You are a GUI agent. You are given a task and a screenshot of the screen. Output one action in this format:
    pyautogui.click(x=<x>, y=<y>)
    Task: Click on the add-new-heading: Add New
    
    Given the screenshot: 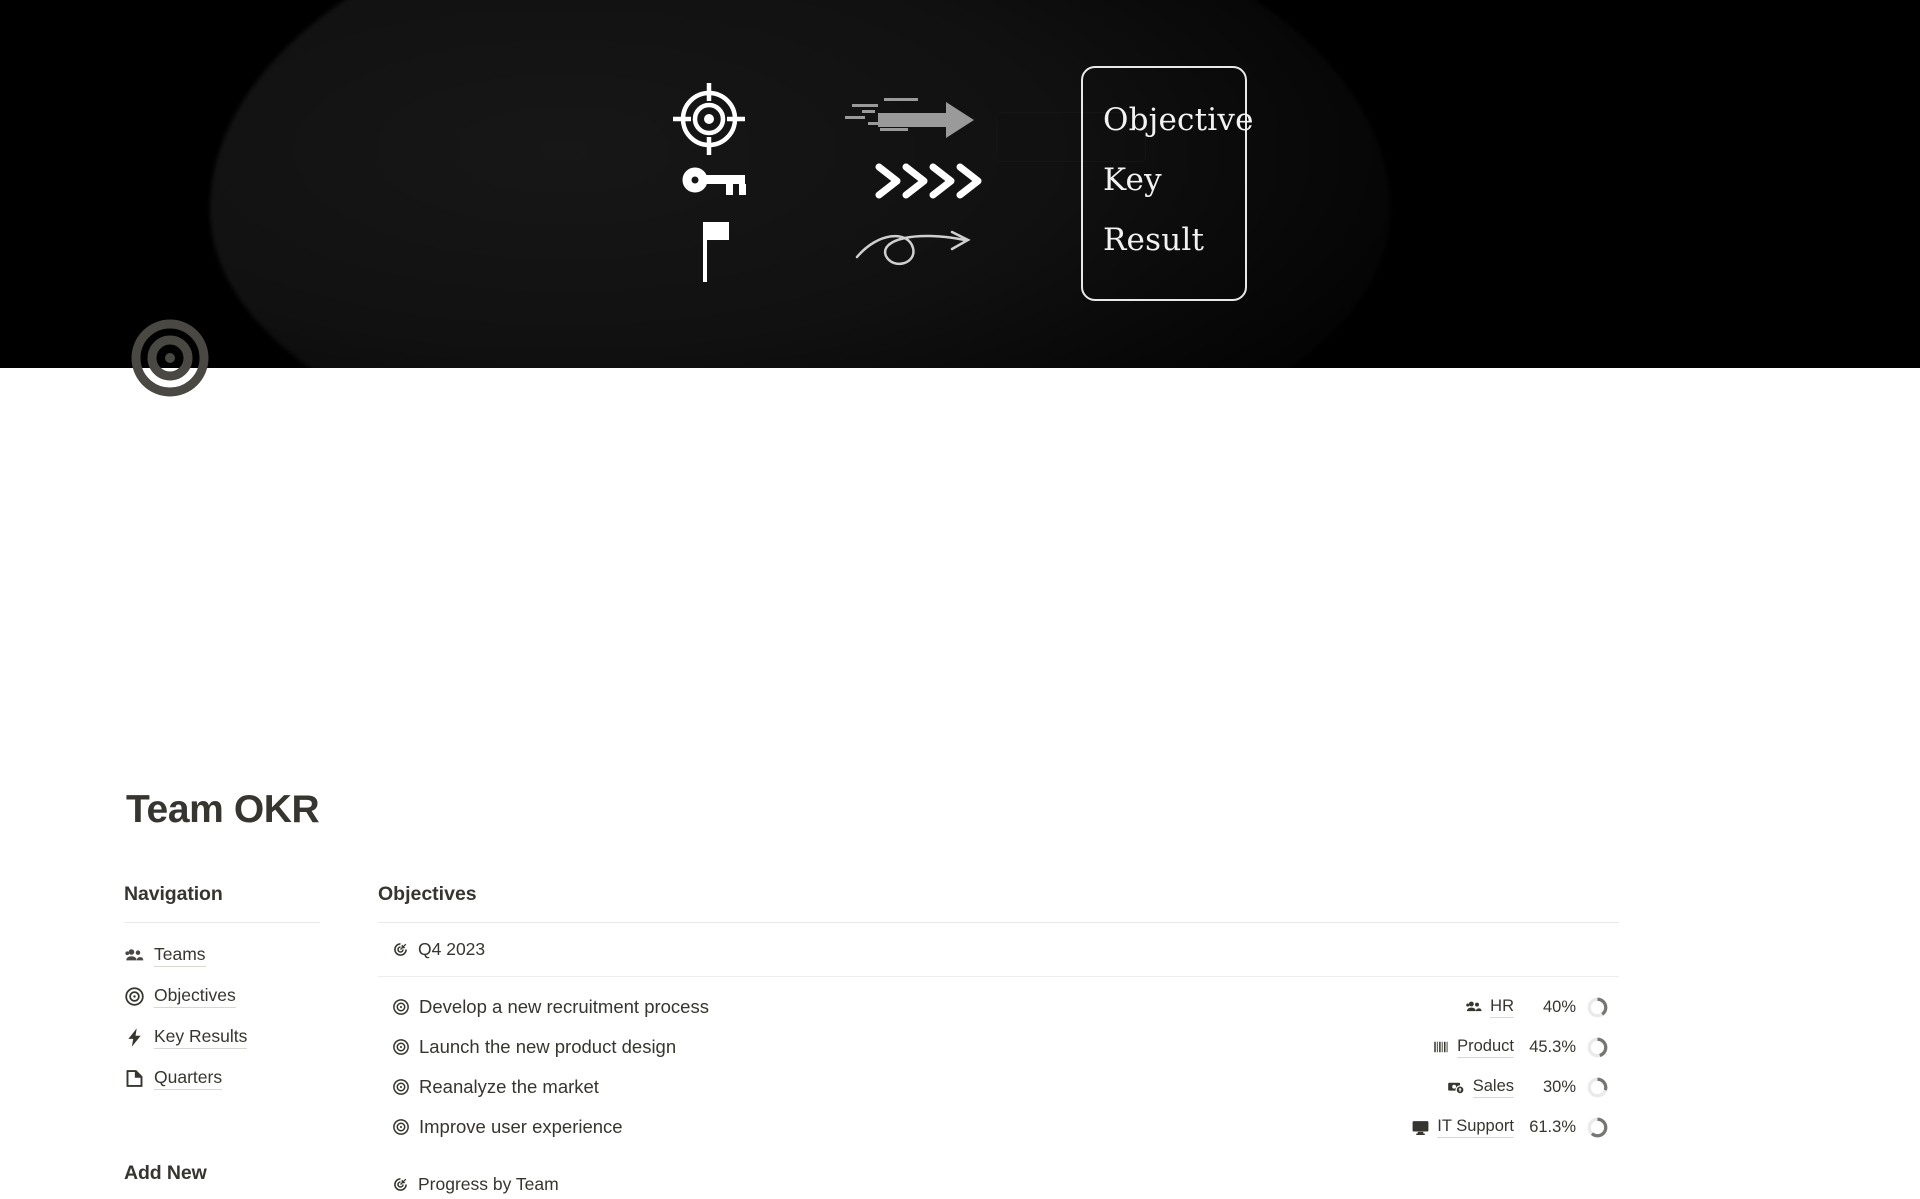 What is the action you would take?
    pyautogui.click(x=165, y=1173)
    